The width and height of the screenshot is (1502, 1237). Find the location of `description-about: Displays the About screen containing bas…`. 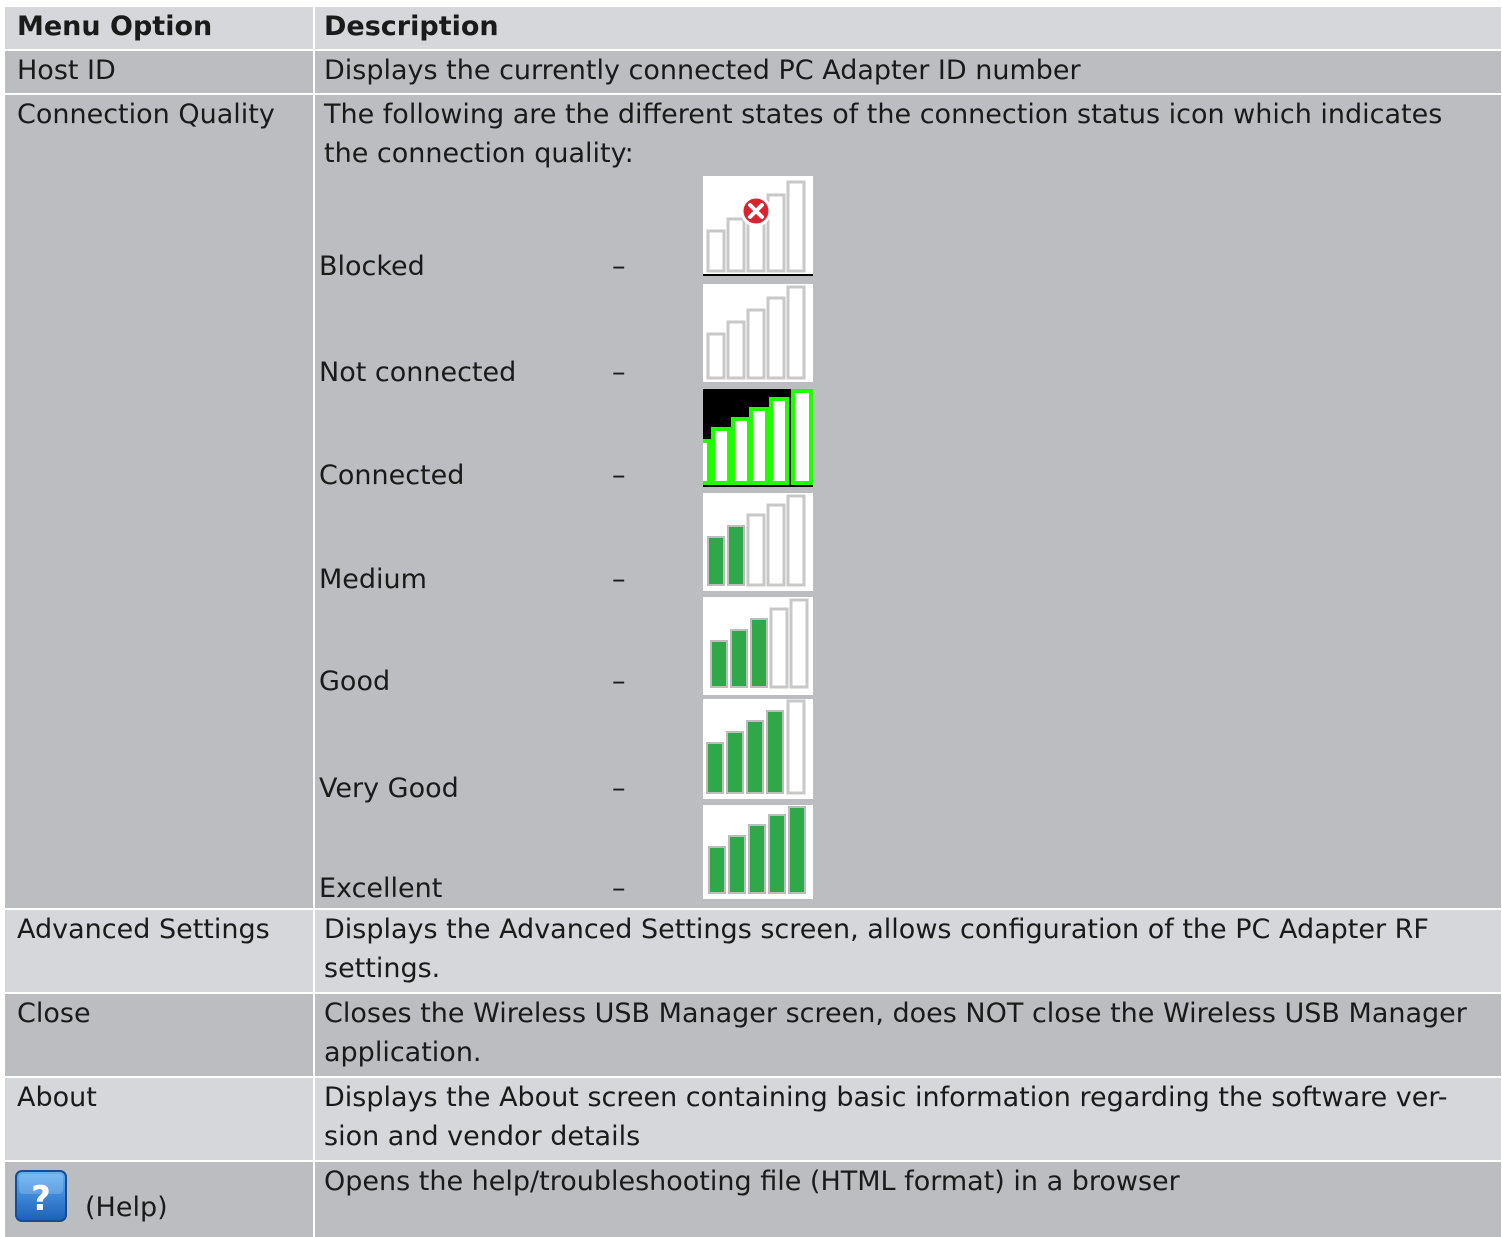

description-about: Displays the About screen containing bas… is located at coordinates (886, 1117).